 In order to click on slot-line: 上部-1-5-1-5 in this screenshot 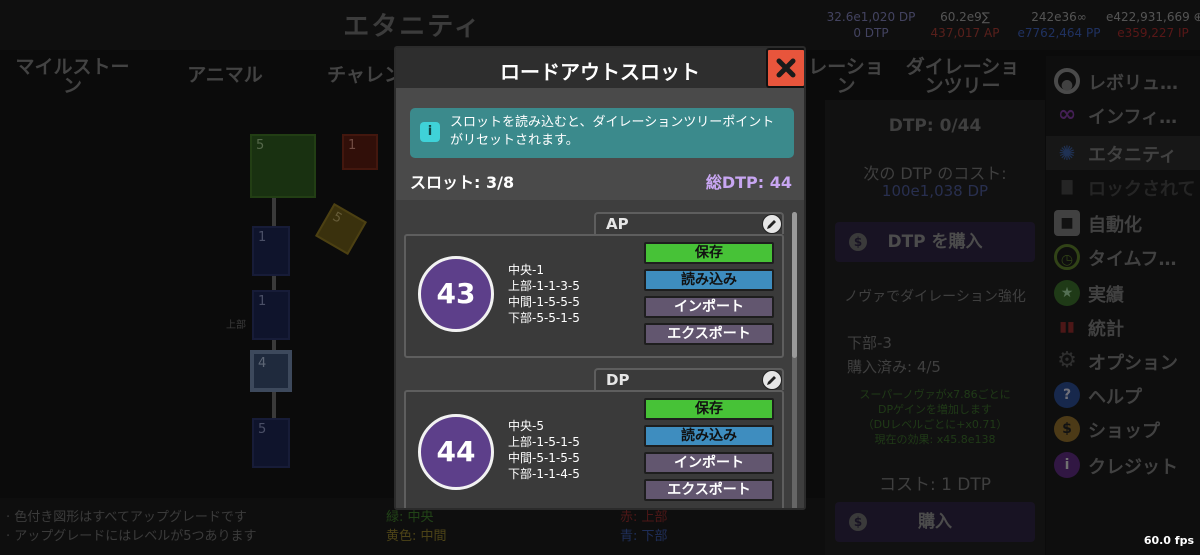, I will do `click(544, 442)`.